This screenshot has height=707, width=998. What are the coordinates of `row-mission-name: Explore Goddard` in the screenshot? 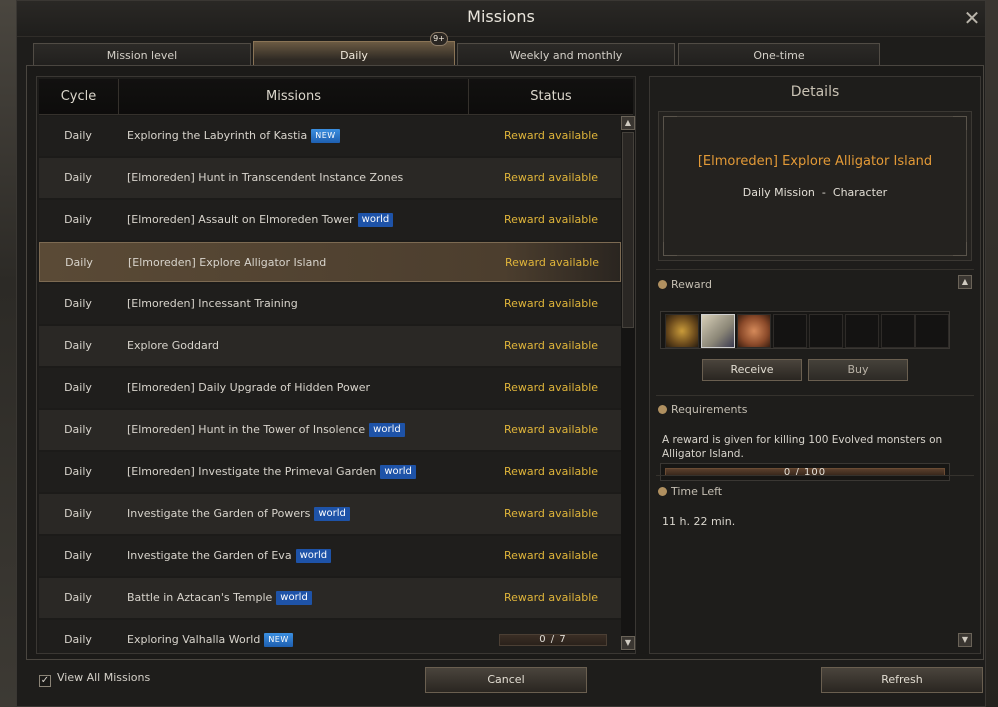 It's located at (317, 346).